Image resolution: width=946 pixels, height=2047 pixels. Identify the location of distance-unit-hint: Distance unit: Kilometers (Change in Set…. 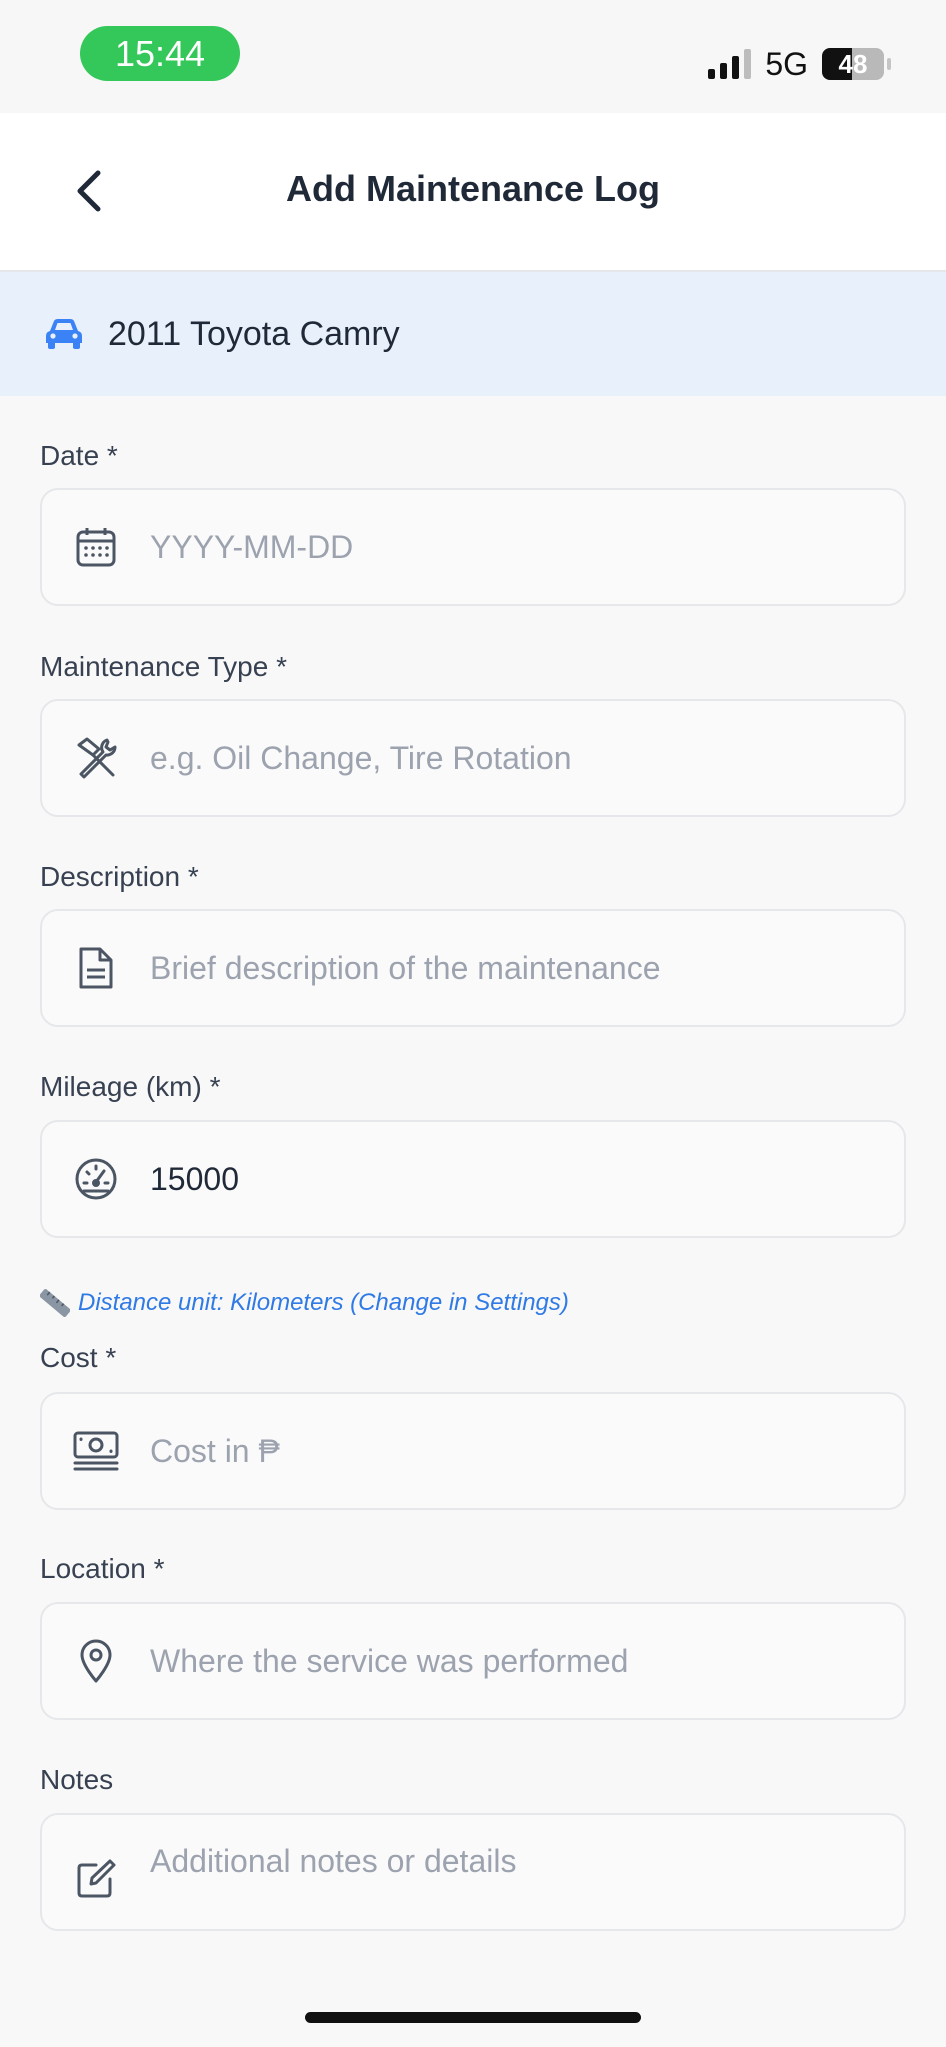
(304, 1303).